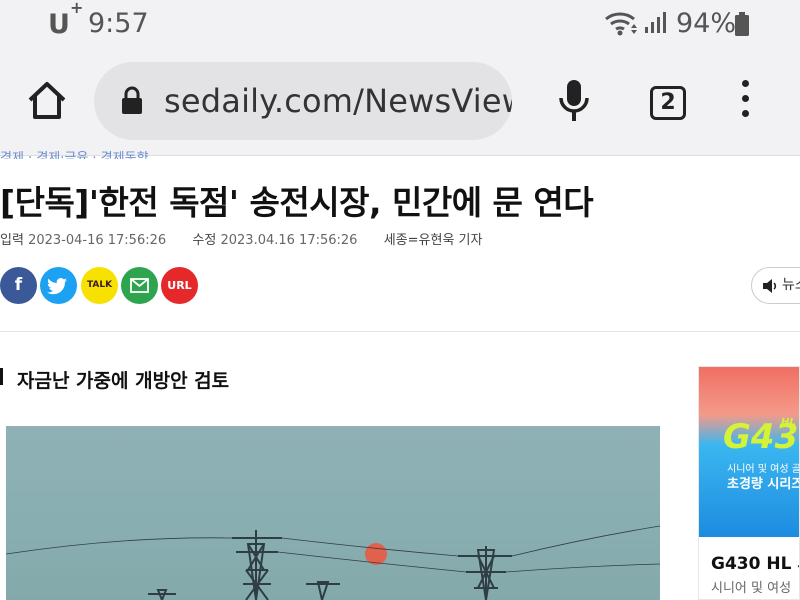 The width and height of the screenshot is (800, 600). What do you see at coordinates (656, 25) in the screenshot?
I see `signal-icon` at bounding box center [656, 25].